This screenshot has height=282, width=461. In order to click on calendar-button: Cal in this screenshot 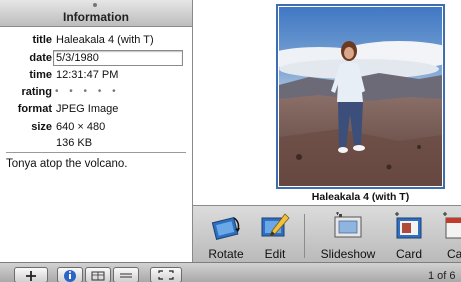, I will do `click(448, 234)`.